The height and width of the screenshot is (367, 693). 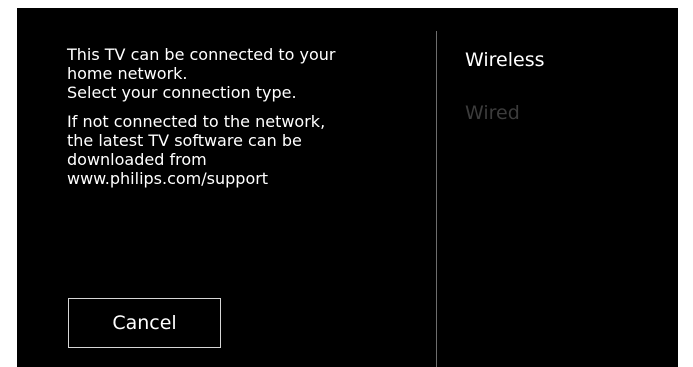 What do you see at coordinates (182, 92) in the screenshot?
I see `instruction-line-3: Select your connection type.` at bounding box center [182, 92].